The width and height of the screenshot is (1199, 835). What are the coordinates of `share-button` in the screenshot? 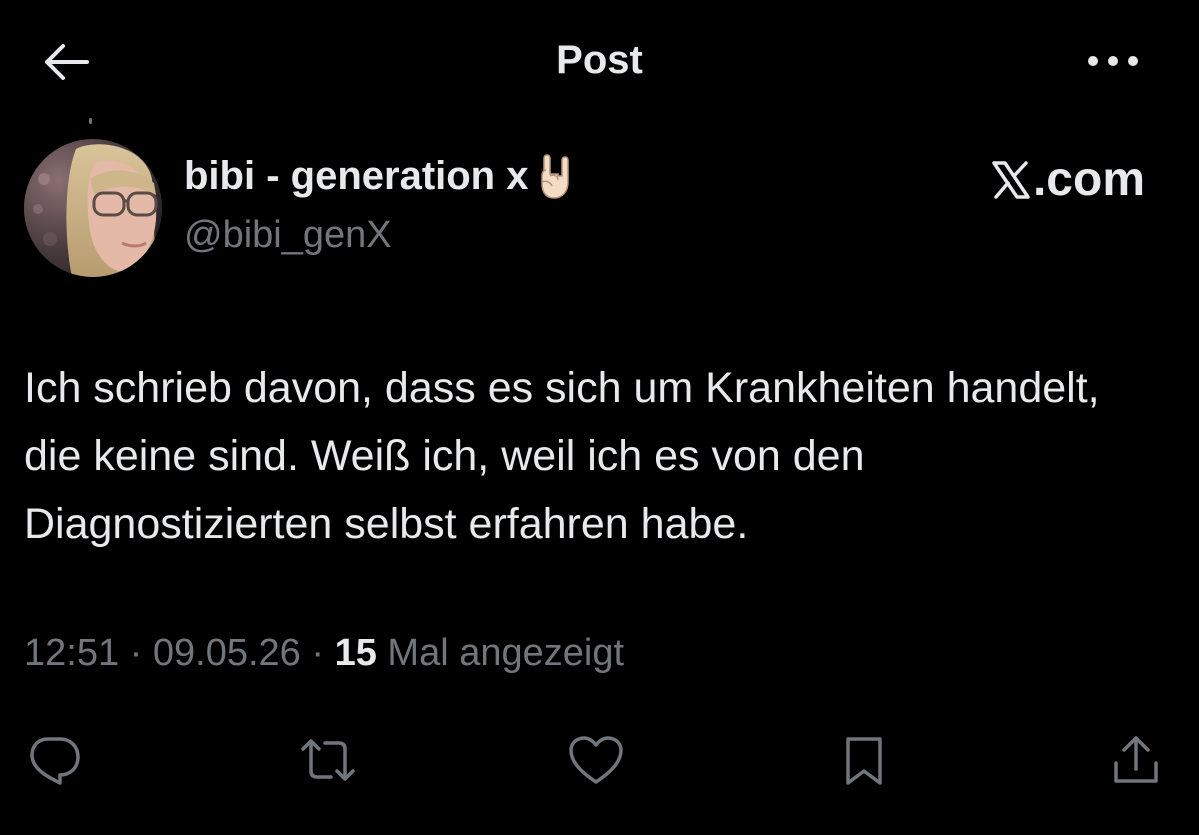 It's located at (1136, 760).